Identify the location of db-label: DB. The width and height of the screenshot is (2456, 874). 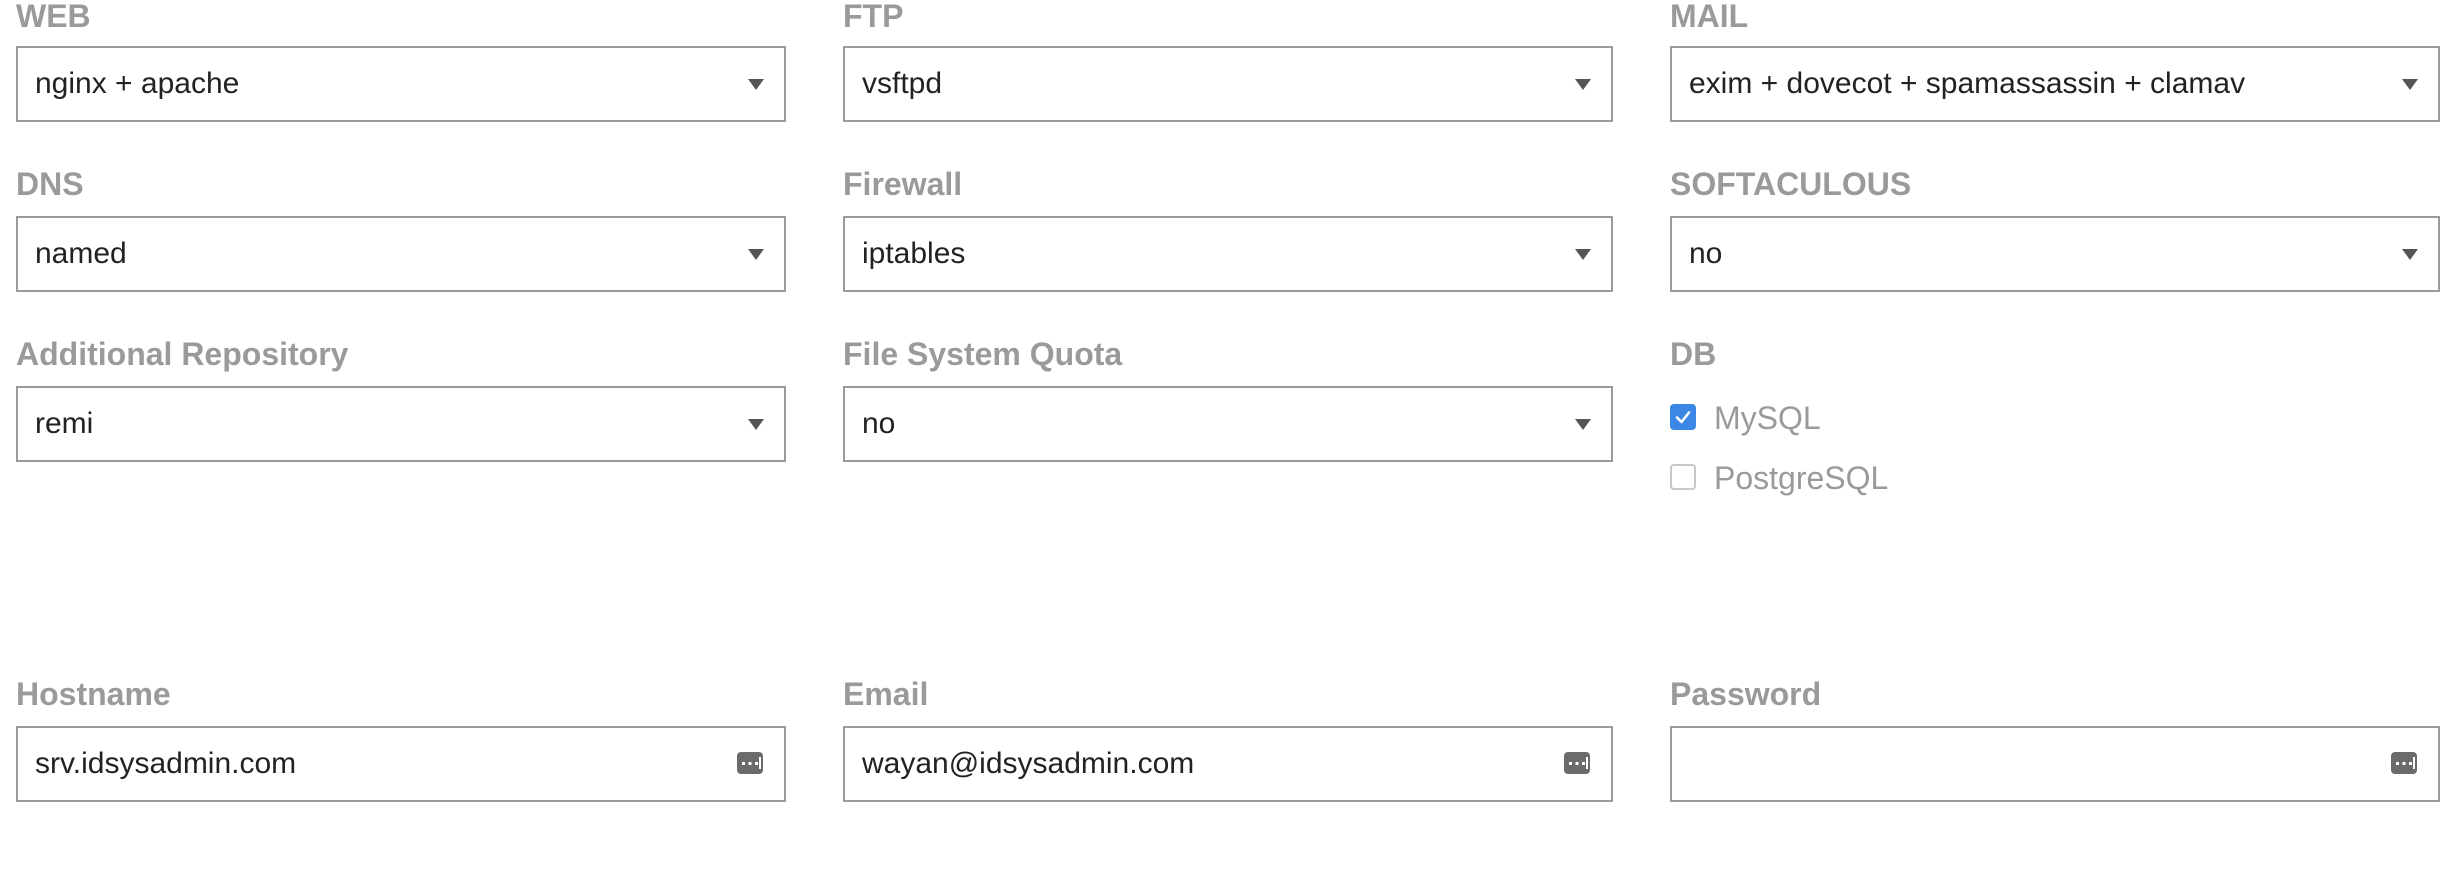
(1693, 354).